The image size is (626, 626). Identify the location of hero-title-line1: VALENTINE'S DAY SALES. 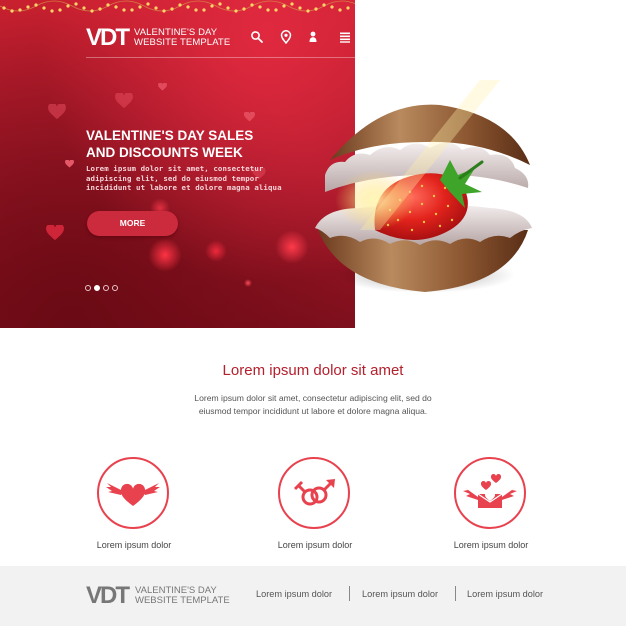
(170, 135).